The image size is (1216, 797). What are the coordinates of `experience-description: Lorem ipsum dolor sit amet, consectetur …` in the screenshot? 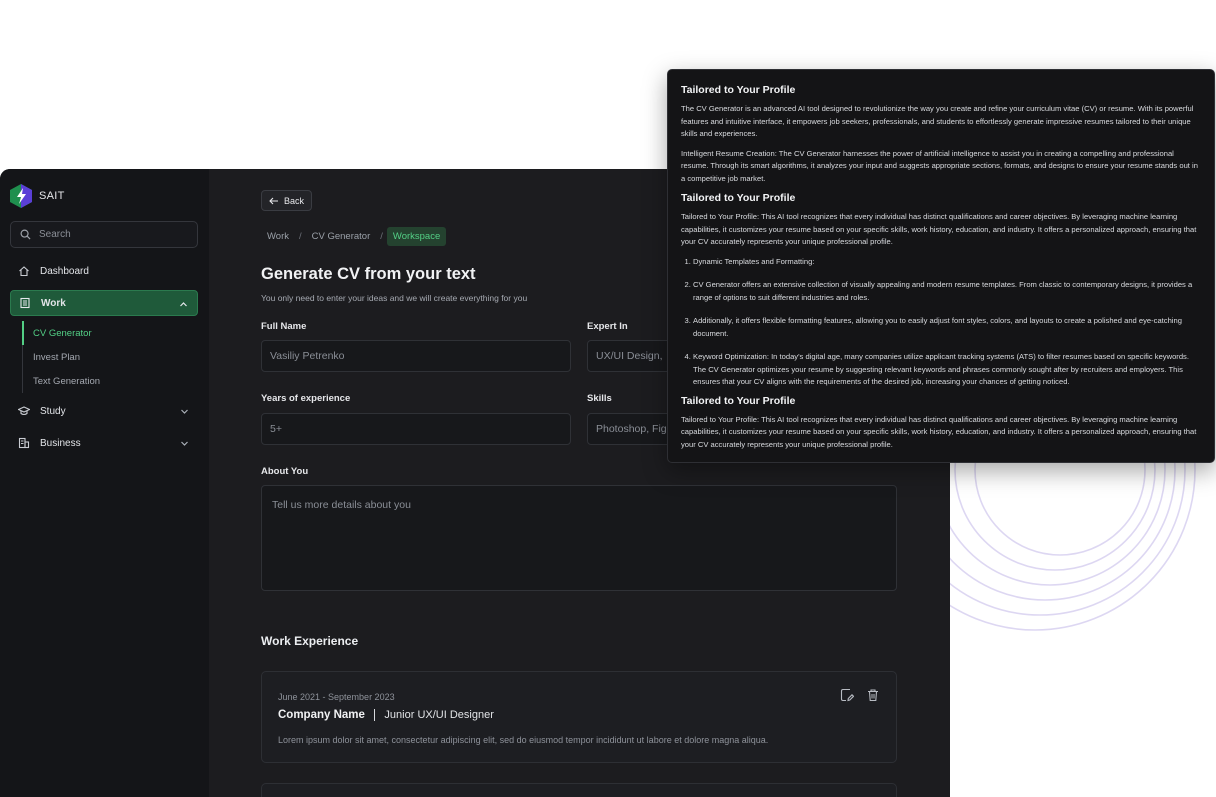 It's located at (523, 740).